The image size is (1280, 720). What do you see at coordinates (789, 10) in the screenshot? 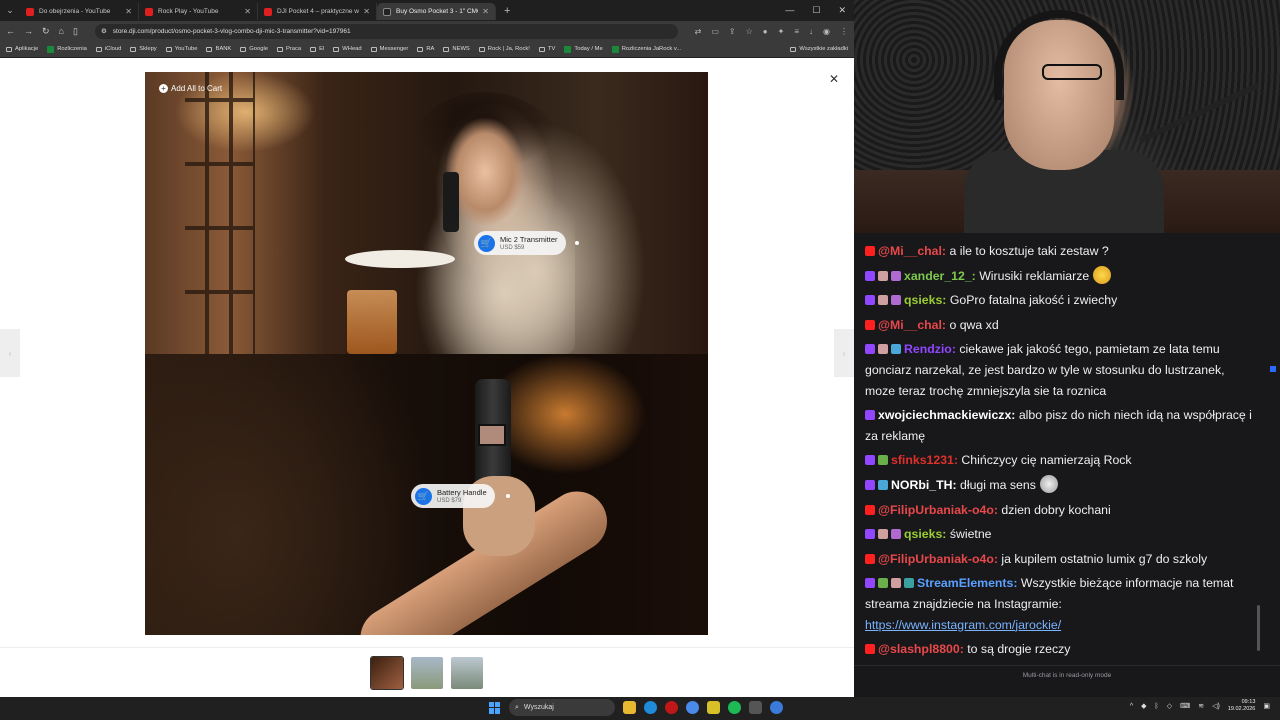
I see `minimize-icon: —` at bounding box center [789, 10].